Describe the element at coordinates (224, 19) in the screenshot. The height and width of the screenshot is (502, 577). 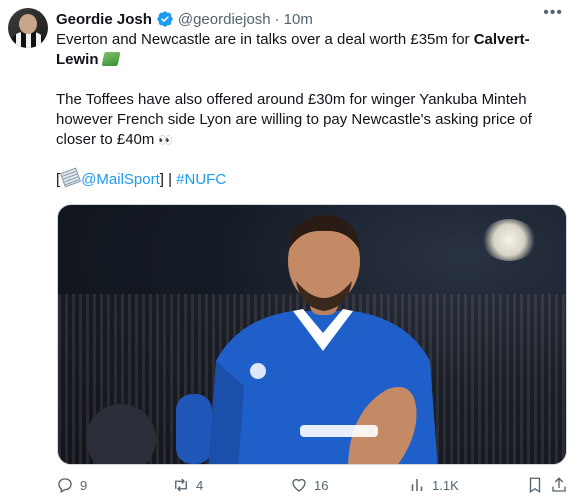
I see `author-handle: @geordiejosh` at that location.